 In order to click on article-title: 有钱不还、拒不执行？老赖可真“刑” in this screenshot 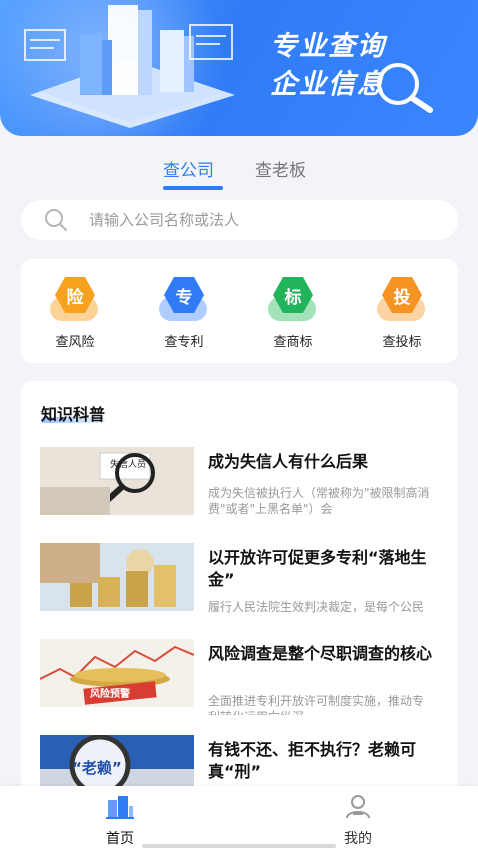, I will do `click(312, 760)`.